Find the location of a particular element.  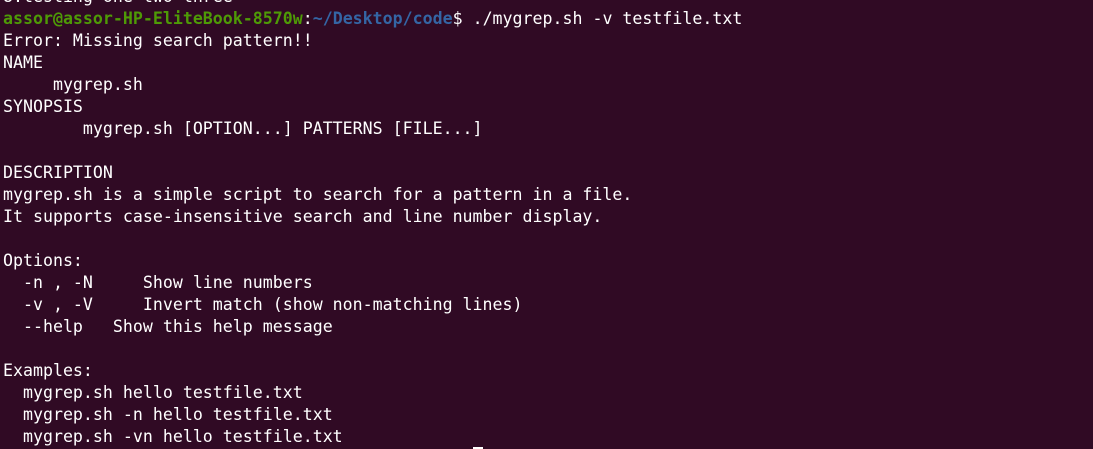

prompt-command: ./mygrep.sh -v testfile.txt is located at coordinates (607, 18).